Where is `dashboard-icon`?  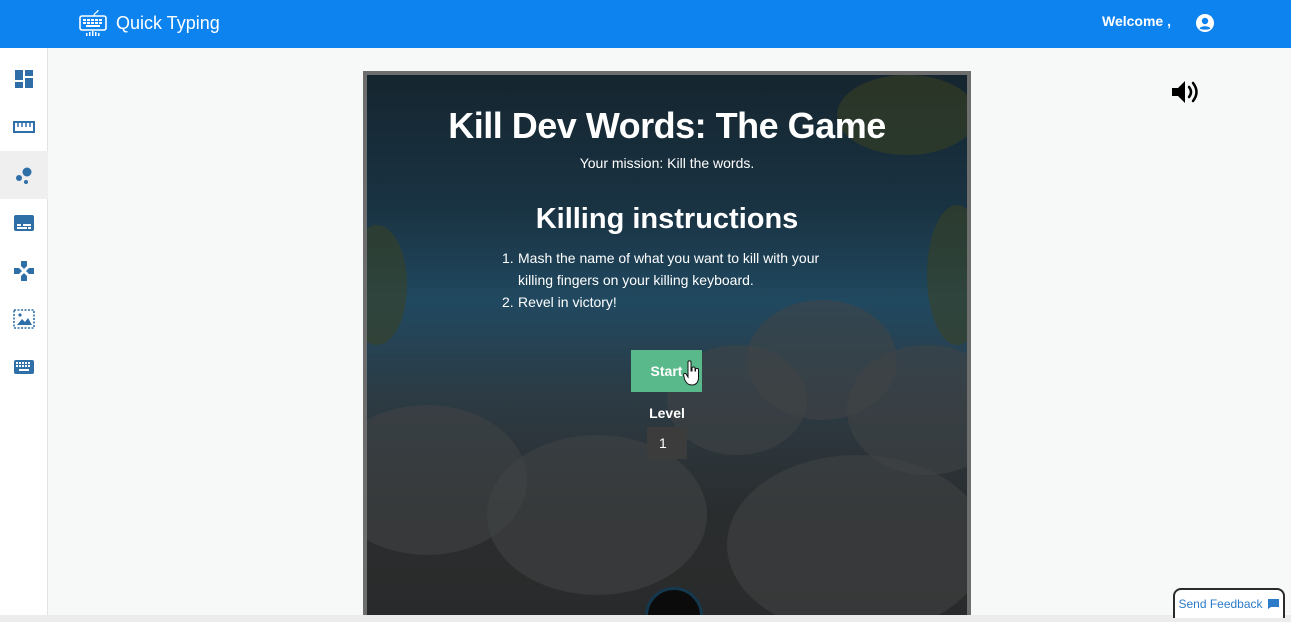 dashboard-icon is located at coordinates (24, 79).